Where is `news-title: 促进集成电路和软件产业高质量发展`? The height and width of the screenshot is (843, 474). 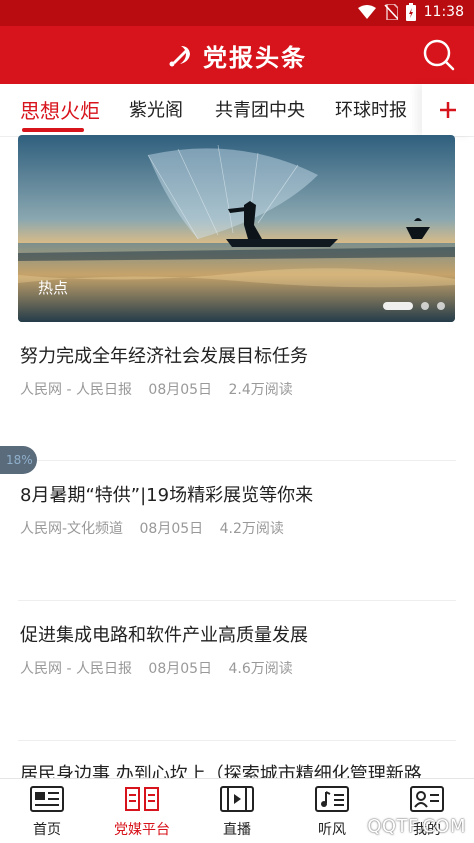 news-title: 促进集成电路和软件产业高质量发展 is located at coordinates (164, 634).